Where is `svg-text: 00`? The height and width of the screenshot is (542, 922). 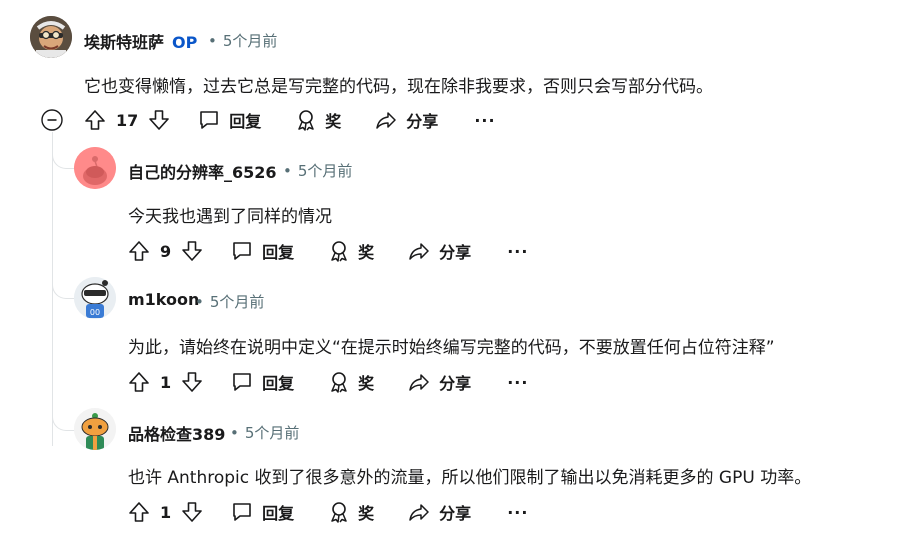 svg-text: 00 is located at coordinates (95, 312).